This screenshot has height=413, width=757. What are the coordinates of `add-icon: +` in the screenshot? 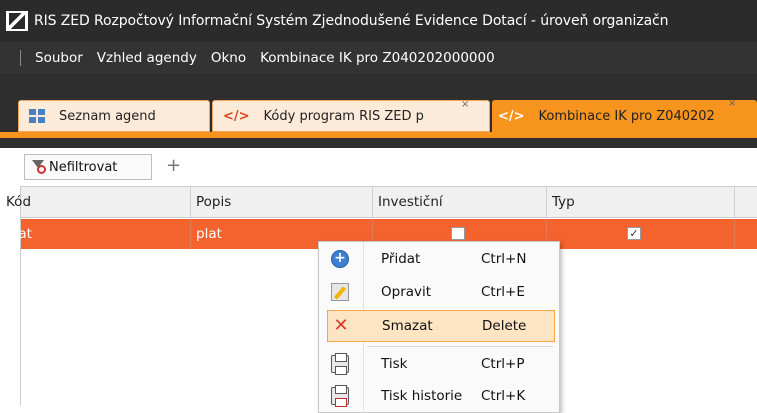 It's located at (340, 259).